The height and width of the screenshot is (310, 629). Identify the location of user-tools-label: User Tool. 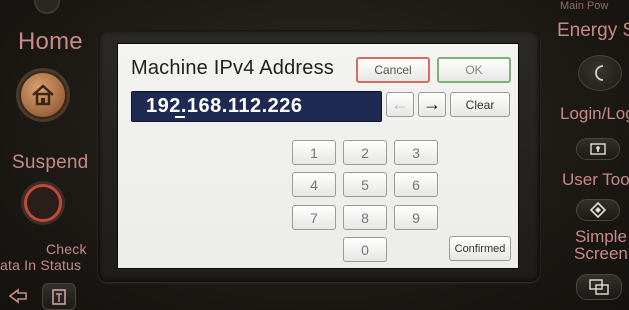
(595, 179).